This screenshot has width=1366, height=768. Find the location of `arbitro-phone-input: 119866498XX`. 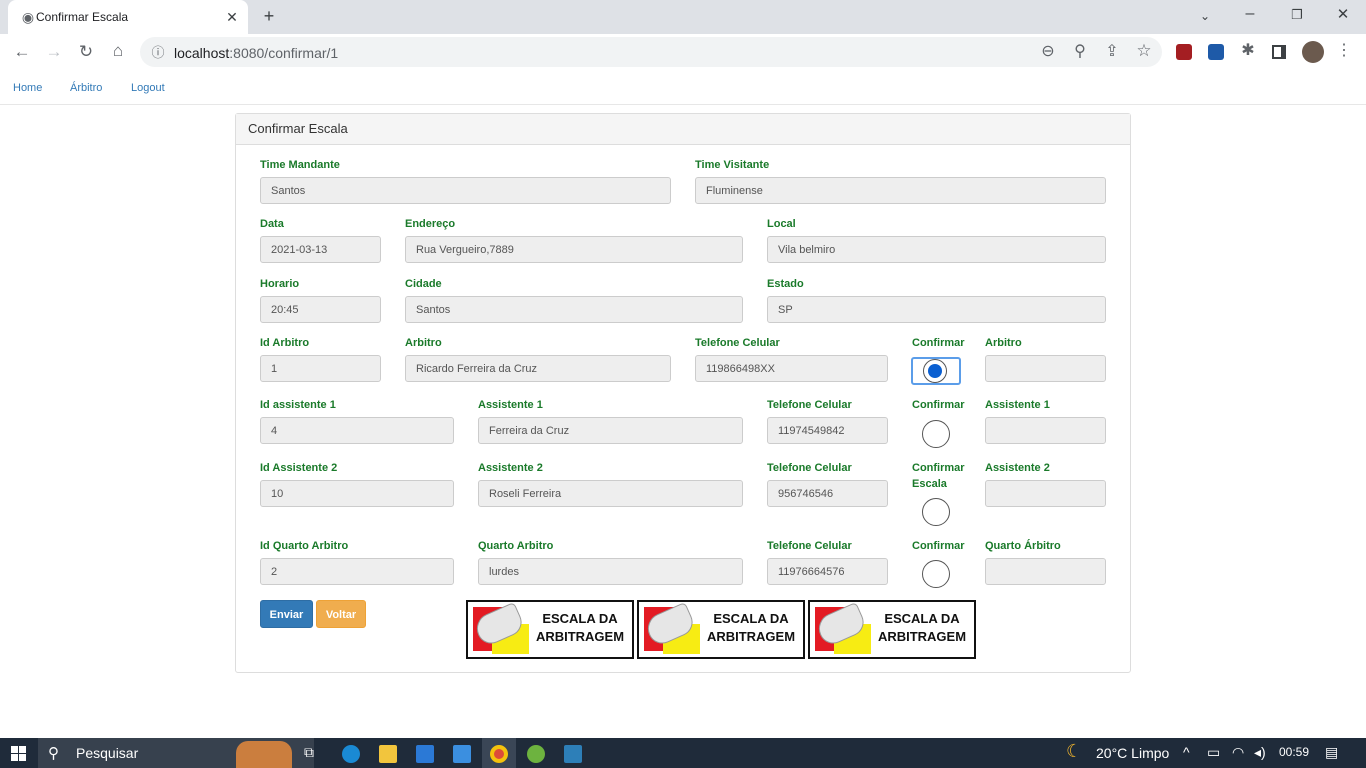

arbitro-phone-input: 119866498XX is located at coordinates (791, 368).